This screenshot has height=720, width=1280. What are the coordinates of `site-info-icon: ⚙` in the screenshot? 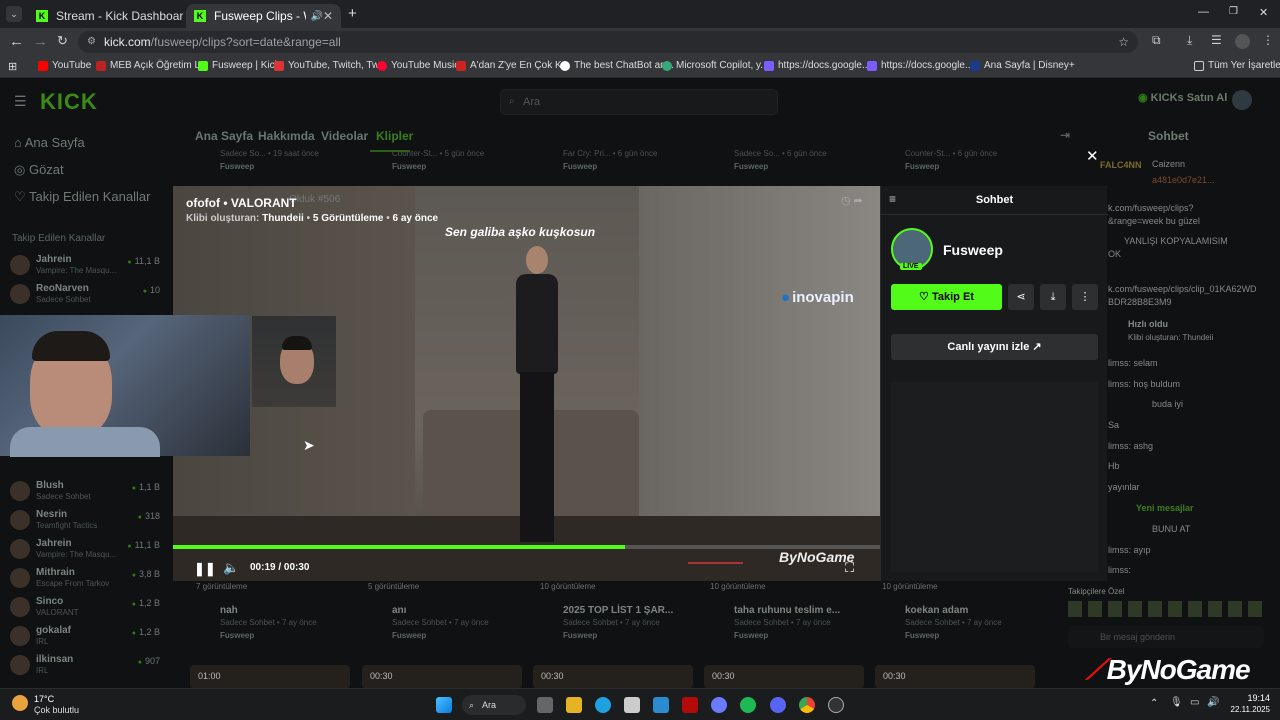 It's located at (91, 42).